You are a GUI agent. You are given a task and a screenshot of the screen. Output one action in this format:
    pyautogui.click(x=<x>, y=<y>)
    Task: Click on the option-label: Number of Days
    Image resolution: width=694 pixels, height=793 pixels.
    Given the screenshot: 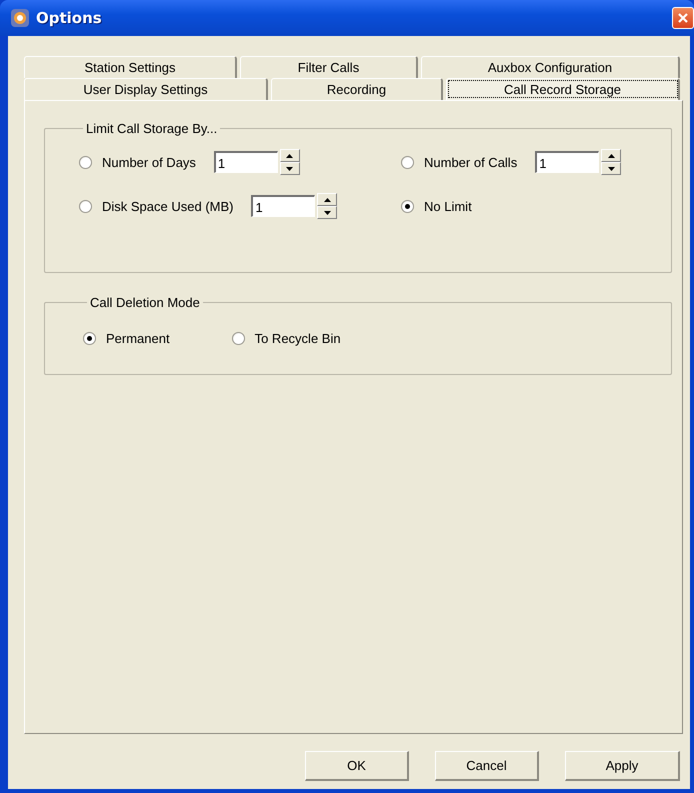 What is the action you would take?
    pyautogui.click(x=149, y=162)
    